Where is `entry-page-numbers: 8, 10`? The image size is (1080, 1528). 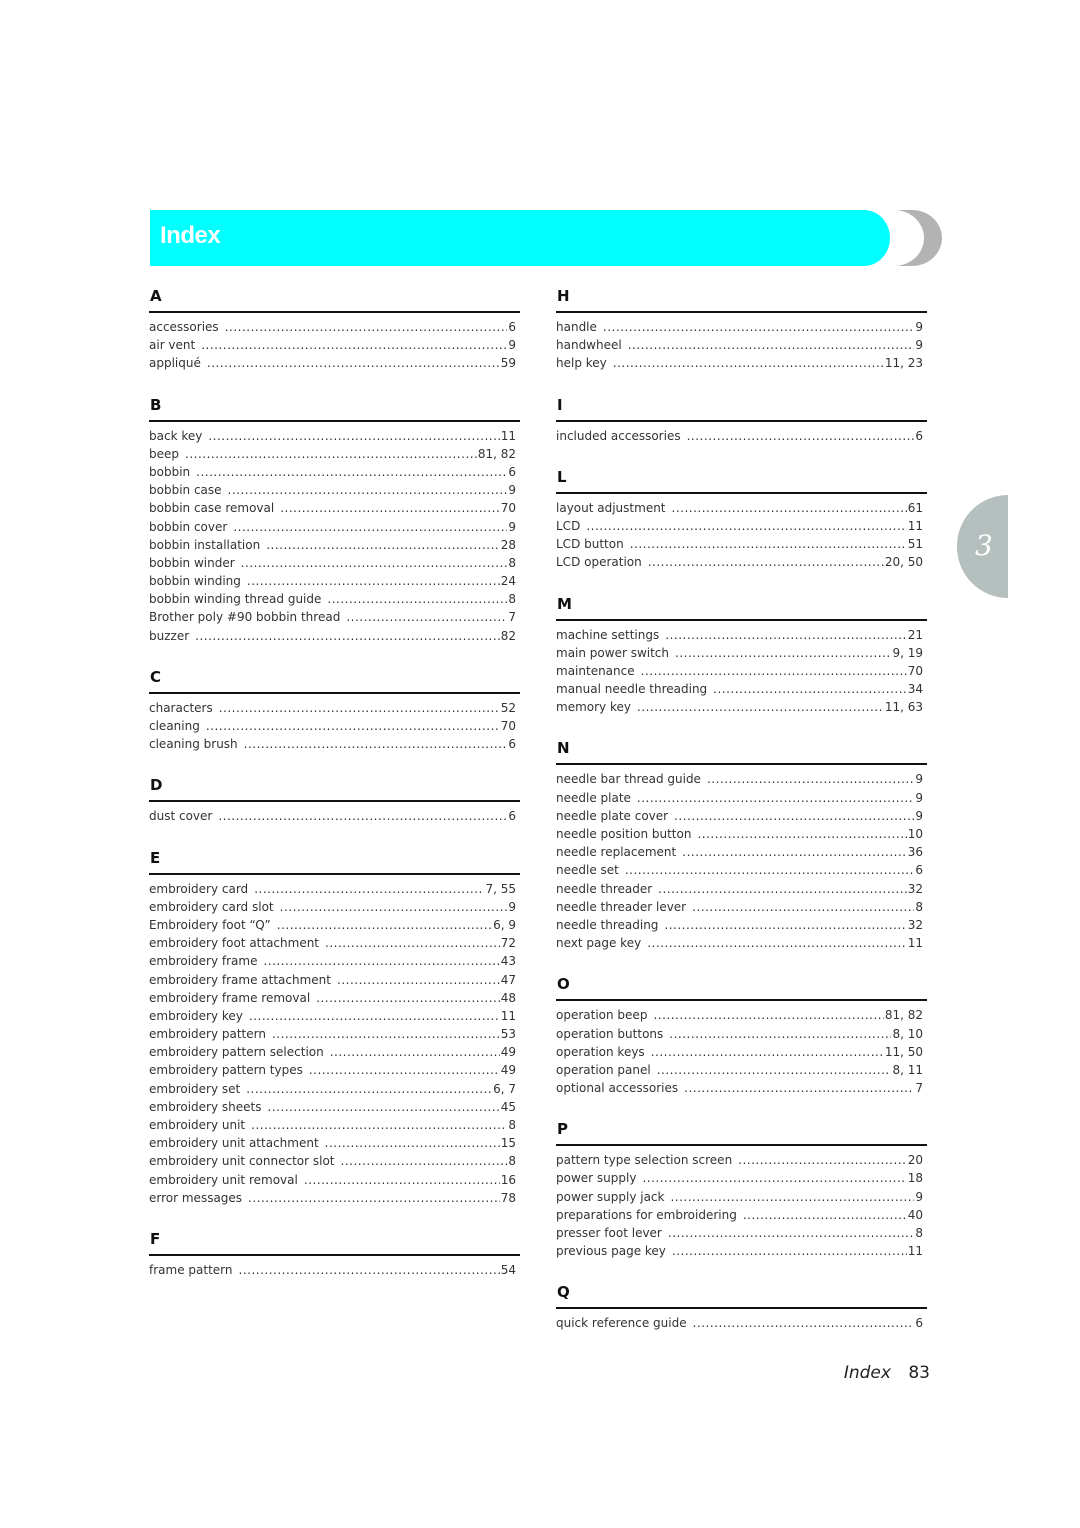
entry-page-numbers: 8, 10 is located at coordinates (907, 1033).